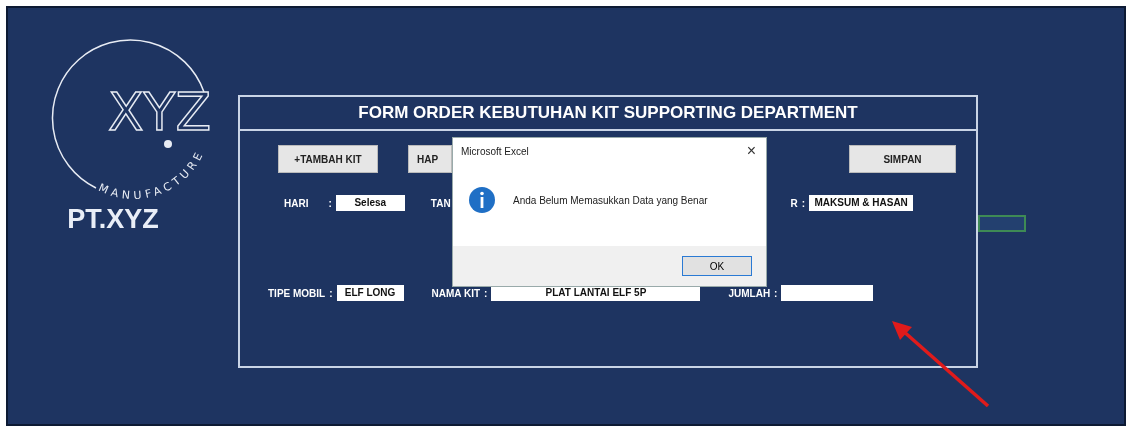  What do you see at coordinates (861, 203) in the screenshot?
I see `input-field: MAKSUM & HASAN` at bounding box center [861, 203].